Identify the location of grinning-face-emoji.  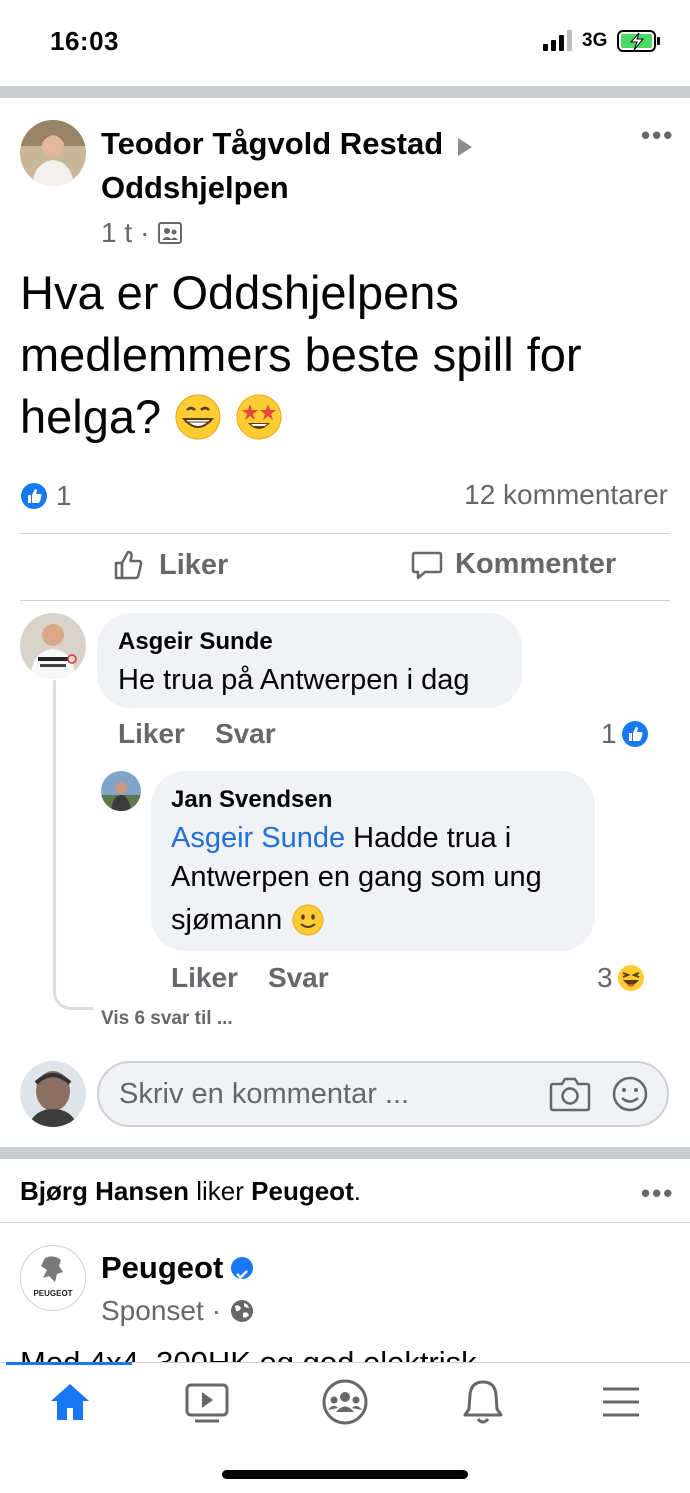
(198, 417).